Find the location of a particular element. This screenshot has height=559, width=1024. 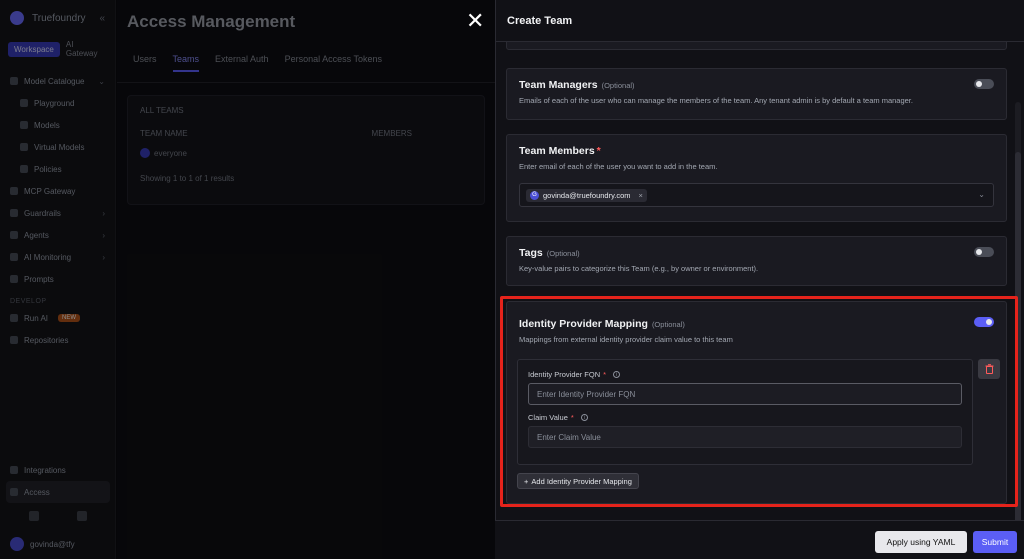

identity-provider-mapping-title: Identity Provider Mapping (Optional) is located at coordinates (602, 324).